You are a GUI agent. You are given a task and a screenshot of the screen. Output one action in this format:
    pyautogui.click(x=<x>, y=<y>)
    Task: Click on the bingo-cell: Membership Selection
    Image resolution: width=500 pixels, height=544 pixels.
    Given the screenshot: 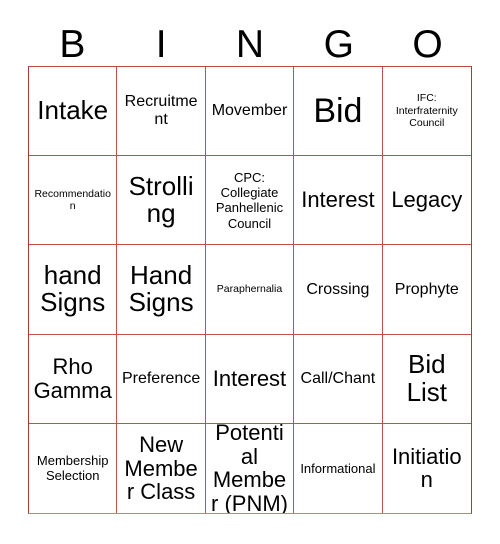 What is the action you would take?
    pyautogui.click(x=73, y=468)
    